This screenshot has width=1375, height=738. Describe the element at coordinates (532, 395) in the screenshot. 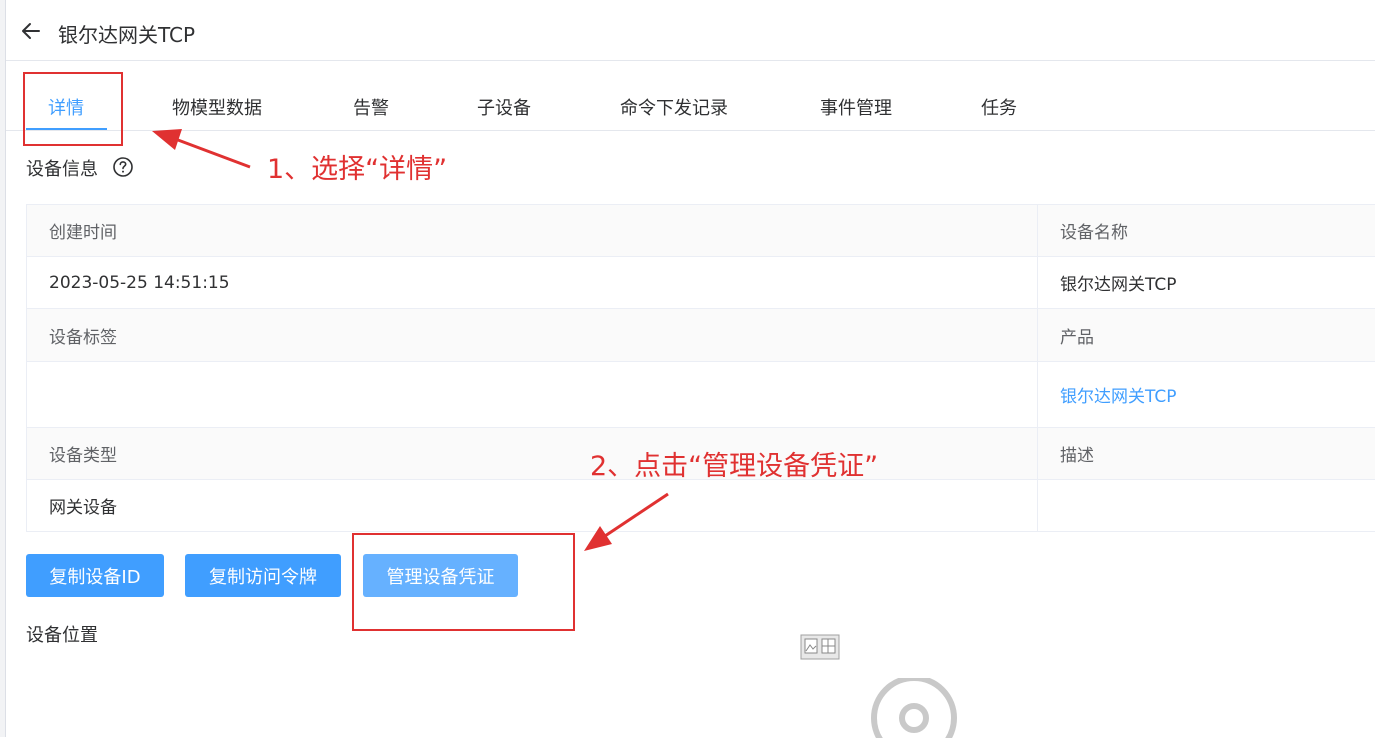

I see `value-device-tags` at that location.